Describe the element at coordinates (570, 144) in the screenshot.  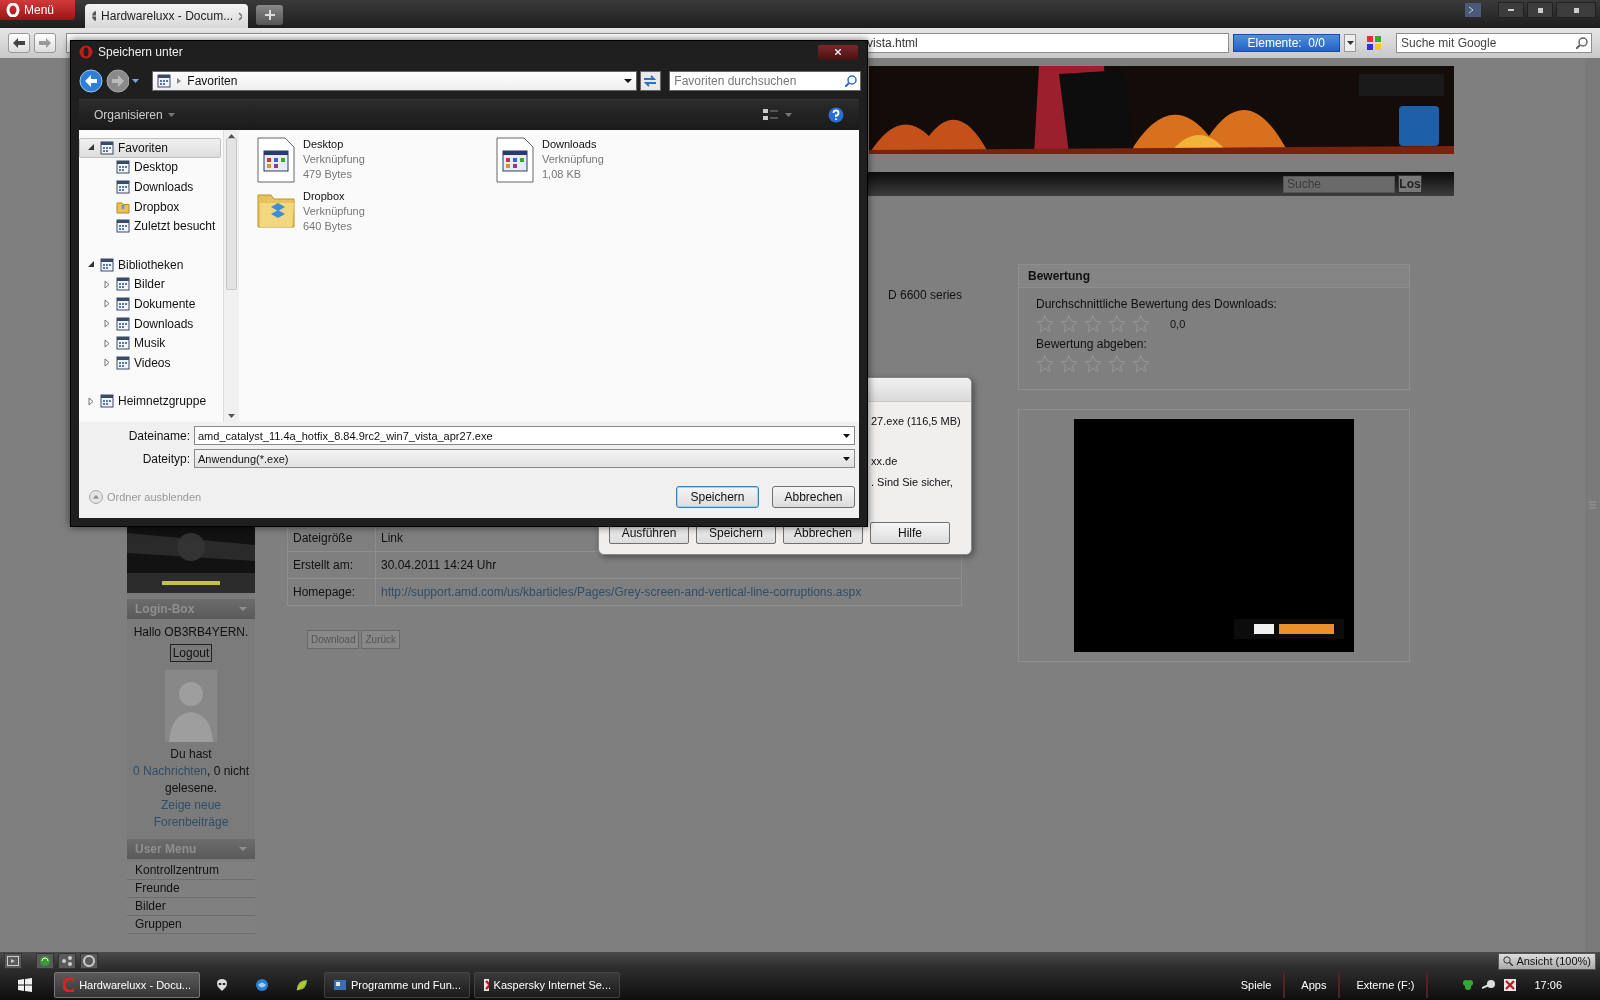
I see `file-name: Downloads` at that location.